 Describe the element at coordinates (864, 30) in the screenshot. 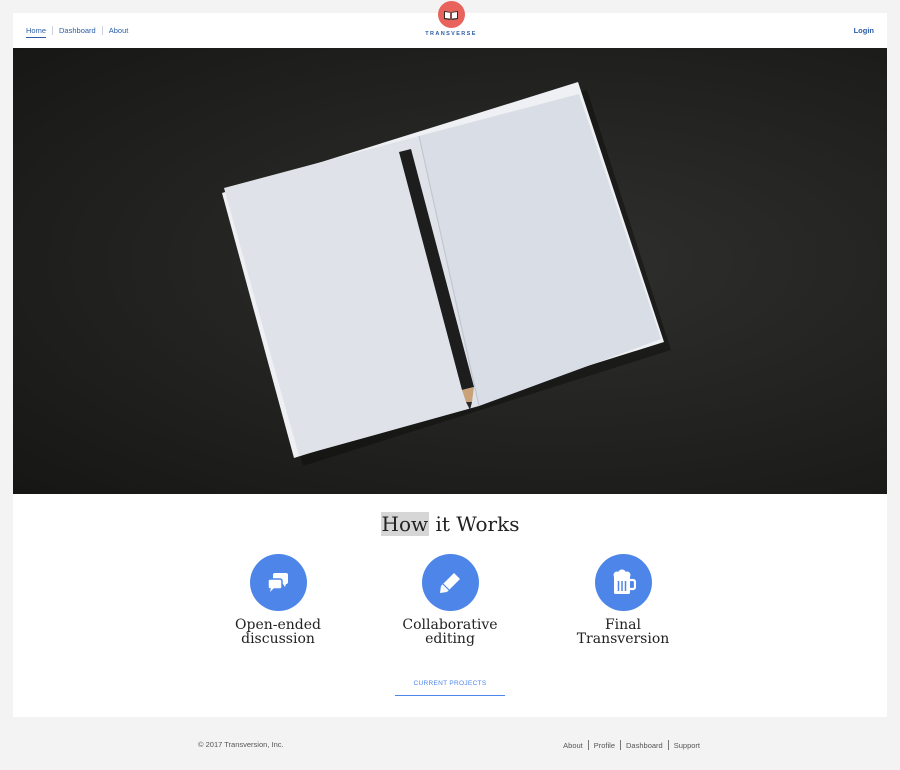

I see `login-link: Login` at that location.